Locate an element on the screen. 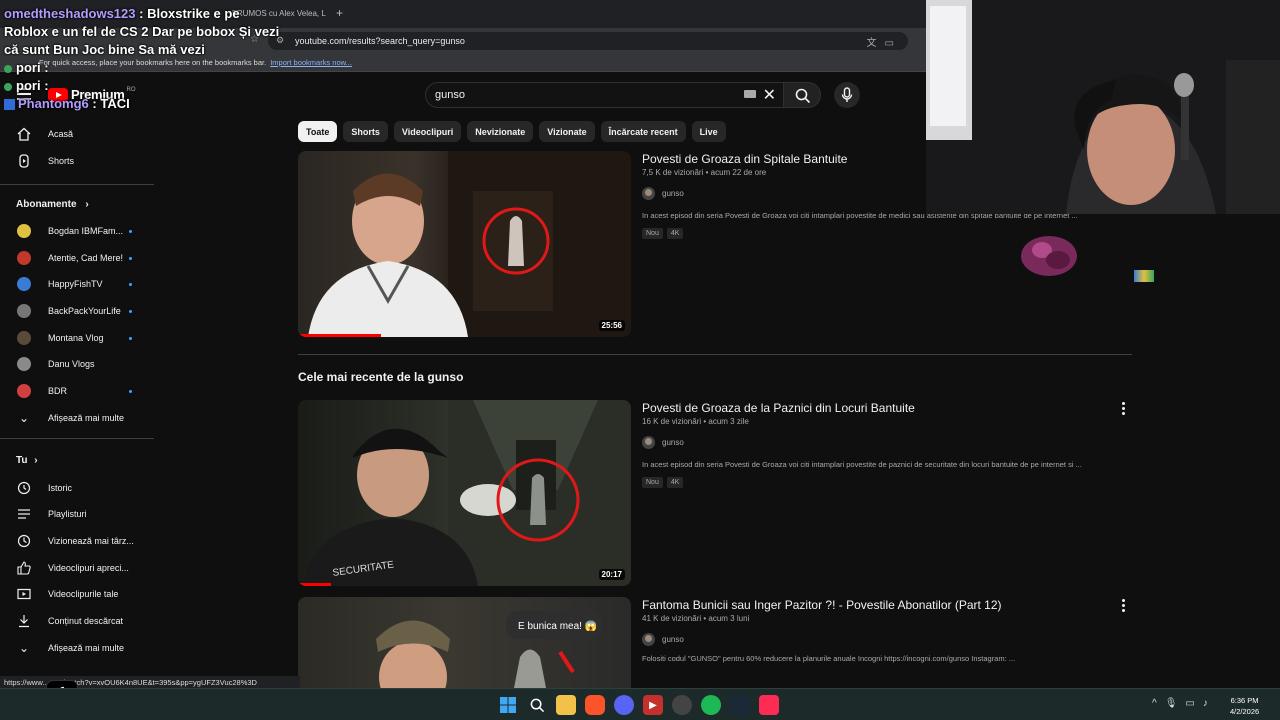 The height and width of the screenshot is (720, 1280). discord-icon is located at coordinates (624, 705).